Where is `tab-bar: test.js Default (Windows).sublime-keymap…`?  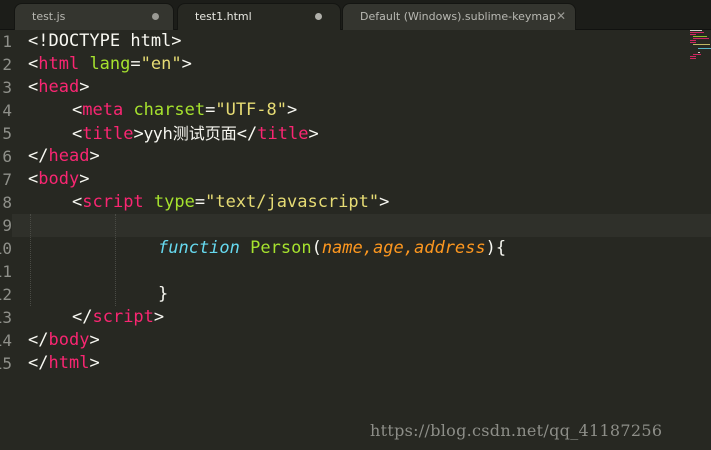 tab-bar: test.js Default (Windows).sublime-keymap… is located at coordinates (355, 15).